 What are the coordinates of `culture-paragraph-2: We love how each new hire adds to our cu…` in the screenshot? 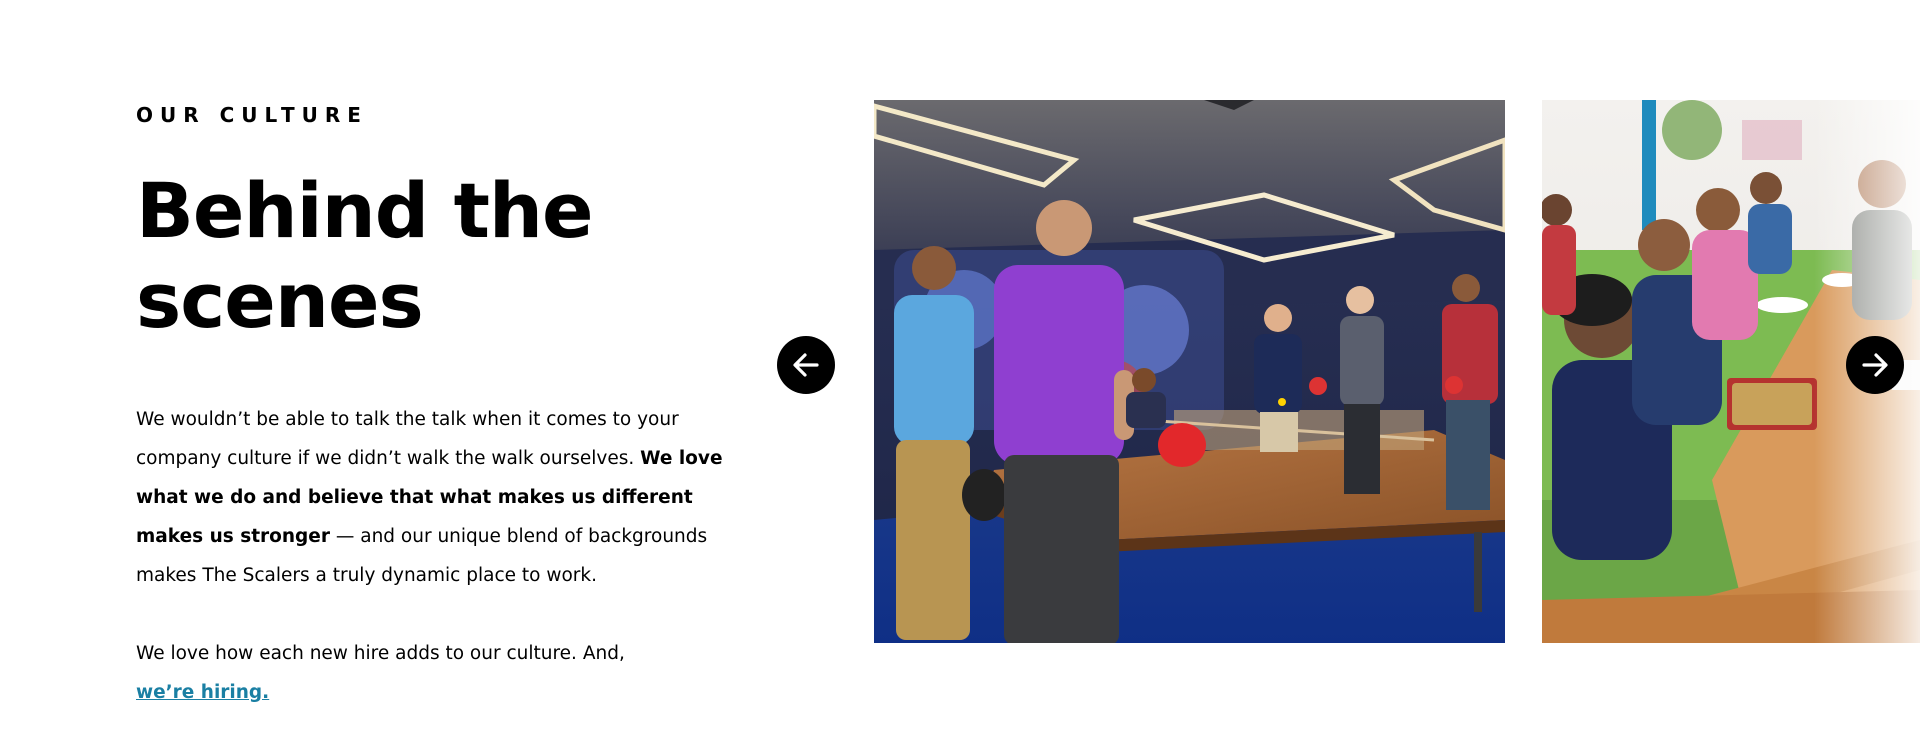 It's located at (436, 673).